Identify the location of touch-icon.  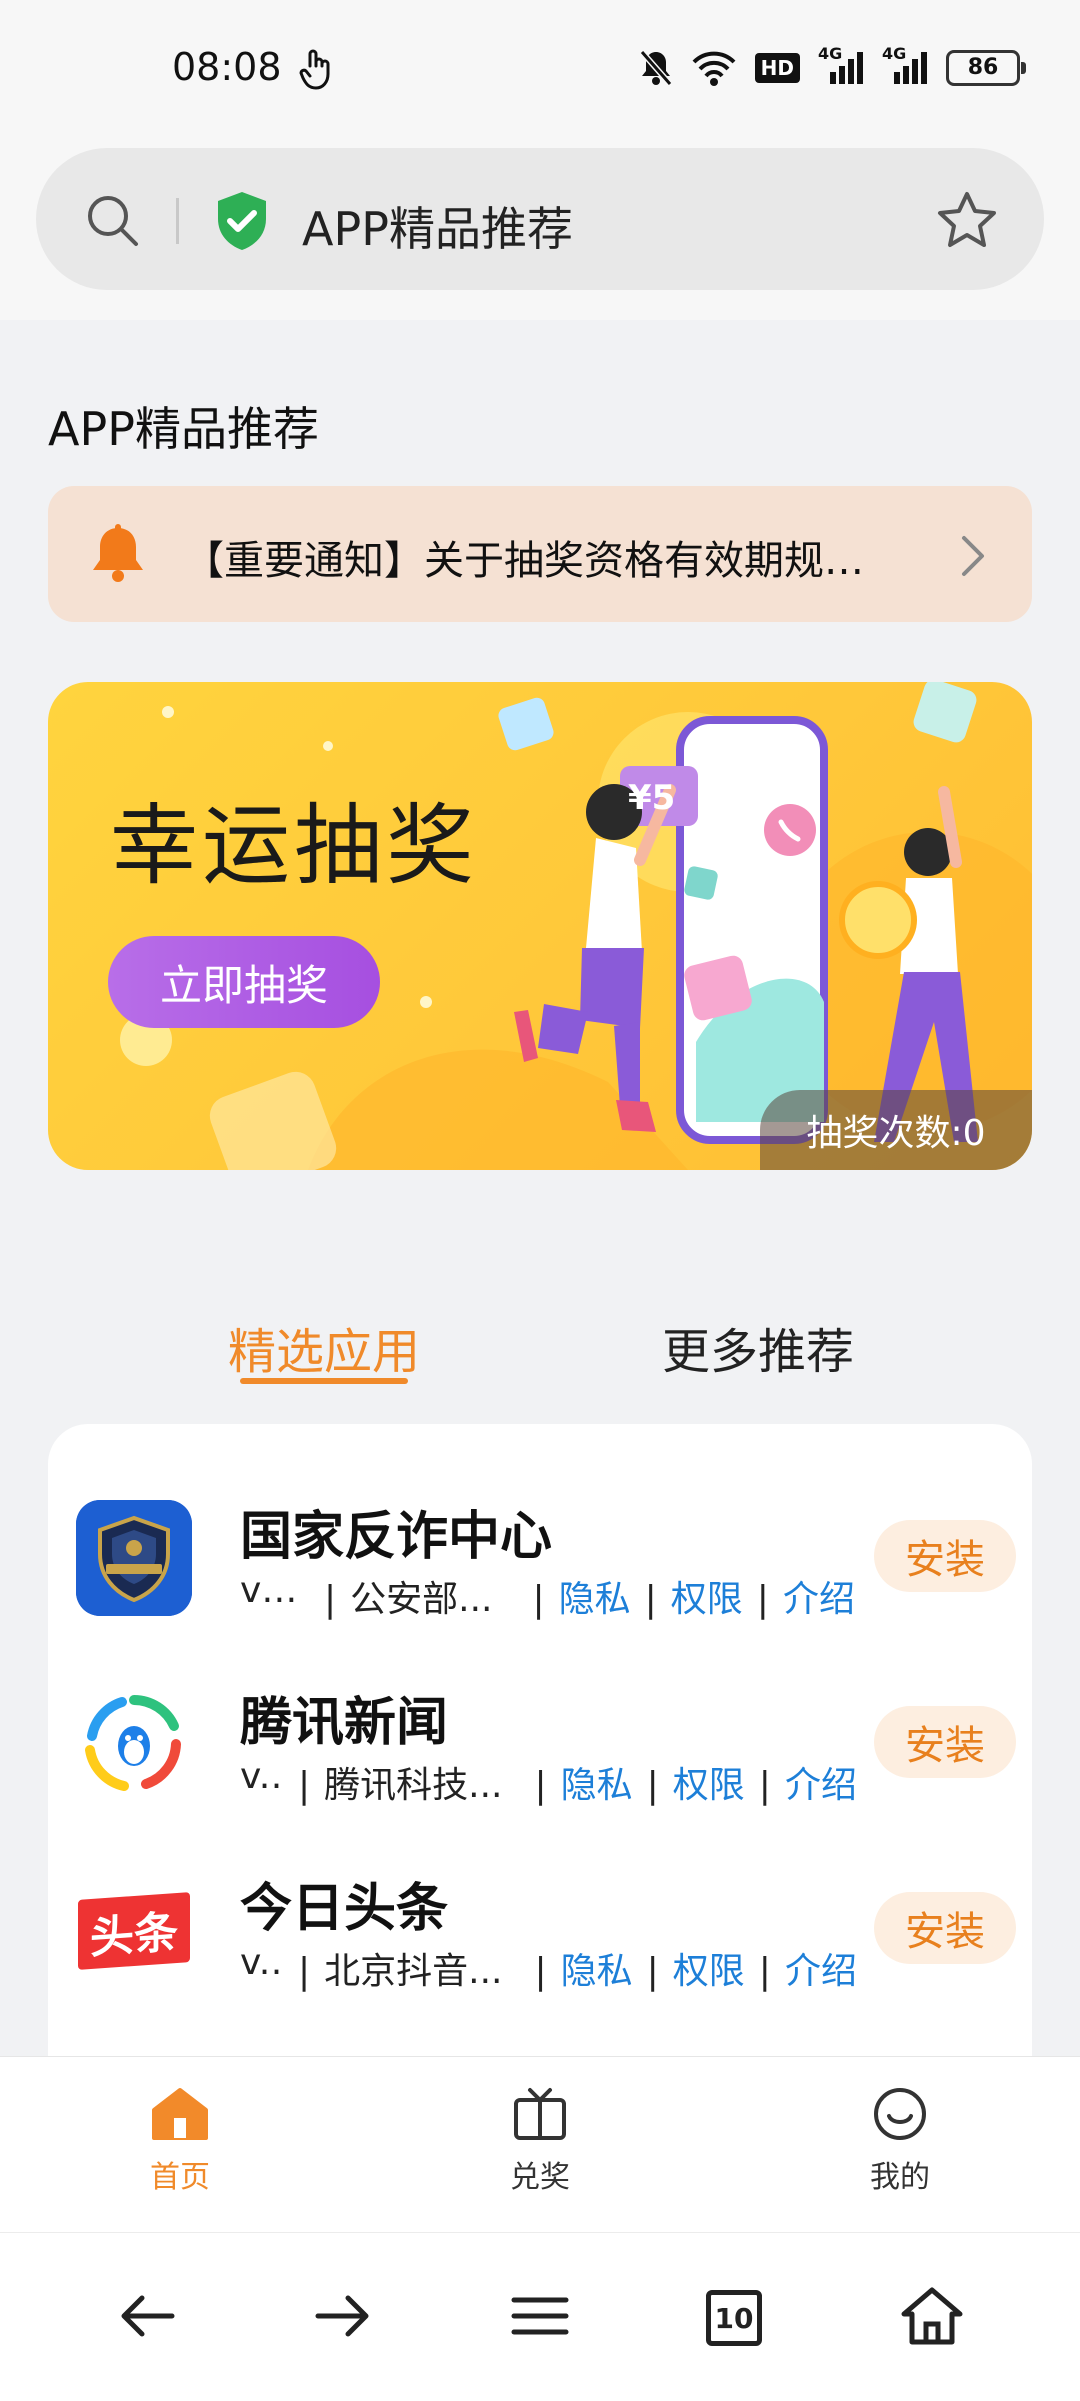
(314, 69).